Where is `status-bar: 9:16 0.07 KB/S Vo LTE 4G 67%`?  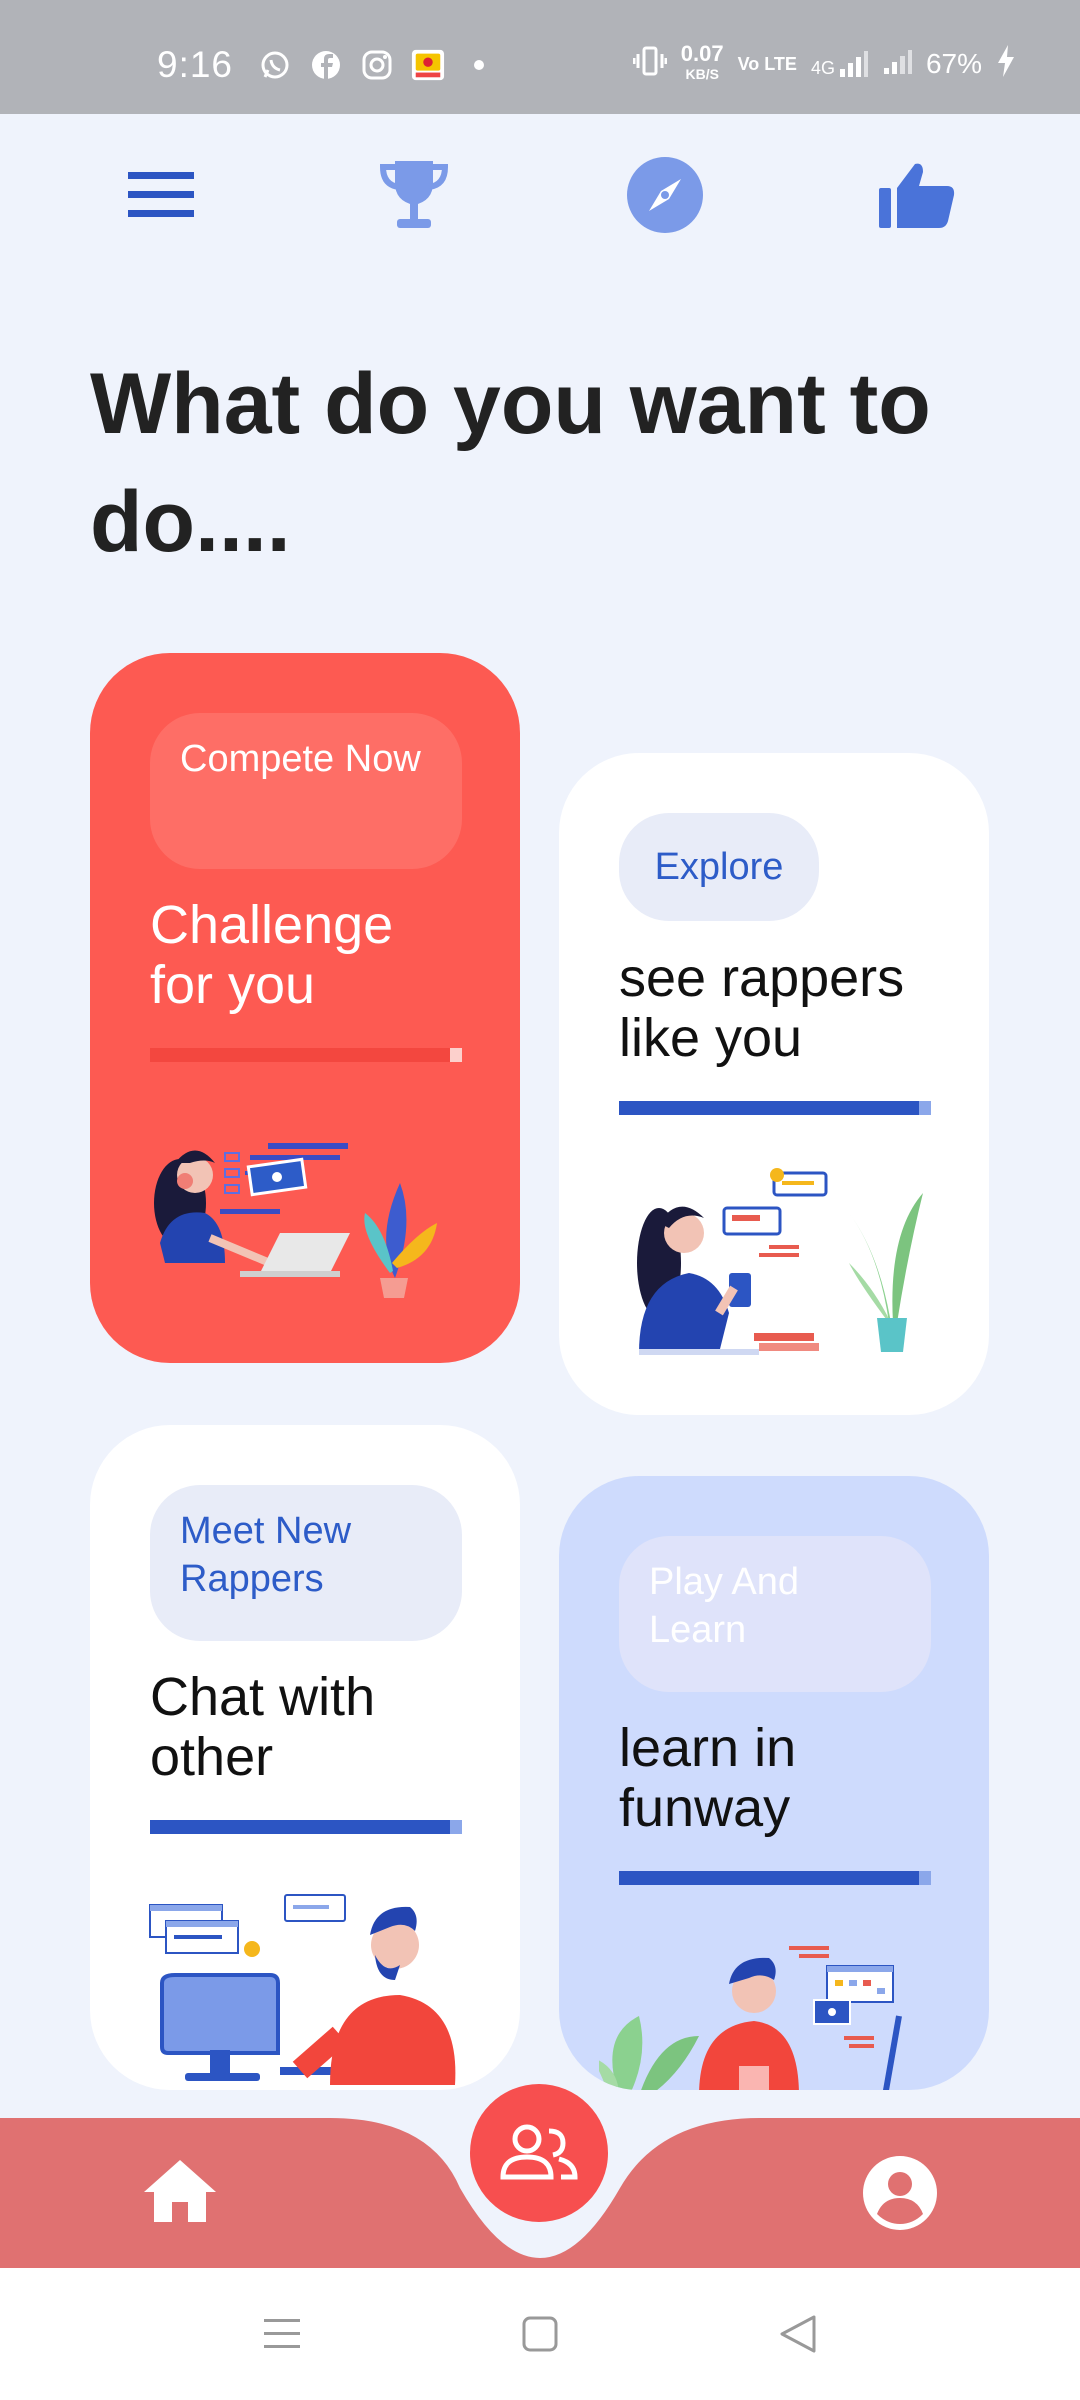
status-bar: 9:16 0.07 KB/S Vo LTE 4G 67% is located at coordinates (540, 57).